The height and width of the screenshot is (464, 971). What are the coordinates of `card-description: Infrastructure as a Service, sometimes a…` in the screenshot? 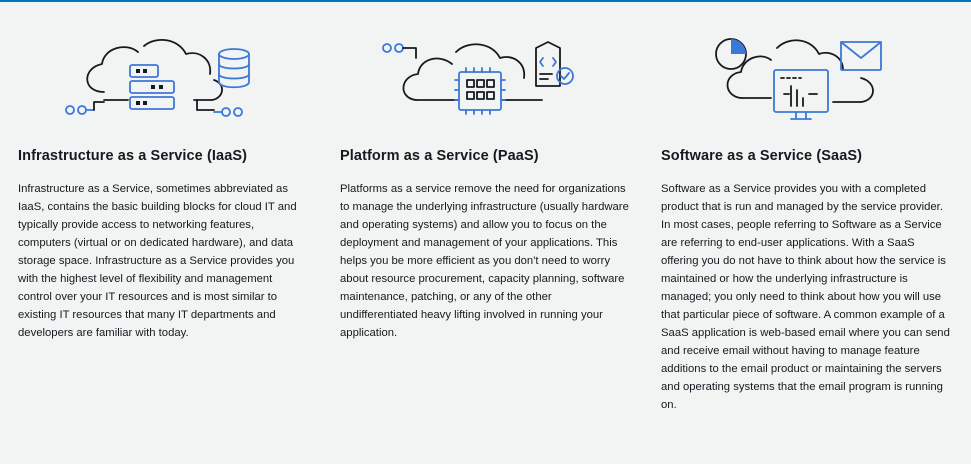 It's located at (157, 261).